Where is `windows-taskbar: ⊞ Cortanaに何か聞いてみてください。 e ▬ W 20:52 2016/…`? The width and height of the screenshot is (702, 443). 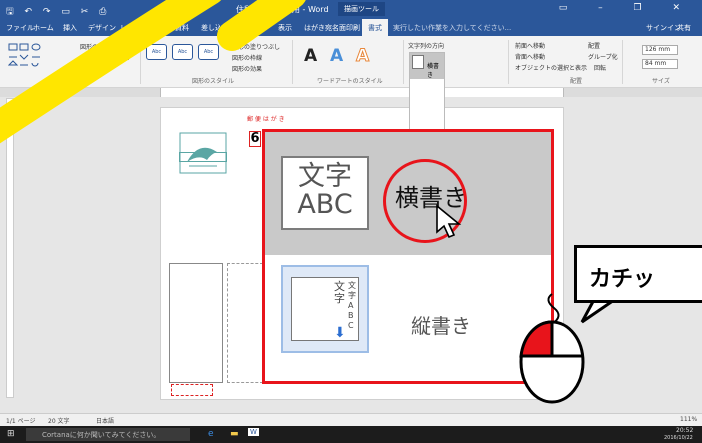 windows-taskbar: ⊞ Cortanaに何か聞いてみてください。 e ▬ W 20:52 2016/… is located at coordinates (351, 434).